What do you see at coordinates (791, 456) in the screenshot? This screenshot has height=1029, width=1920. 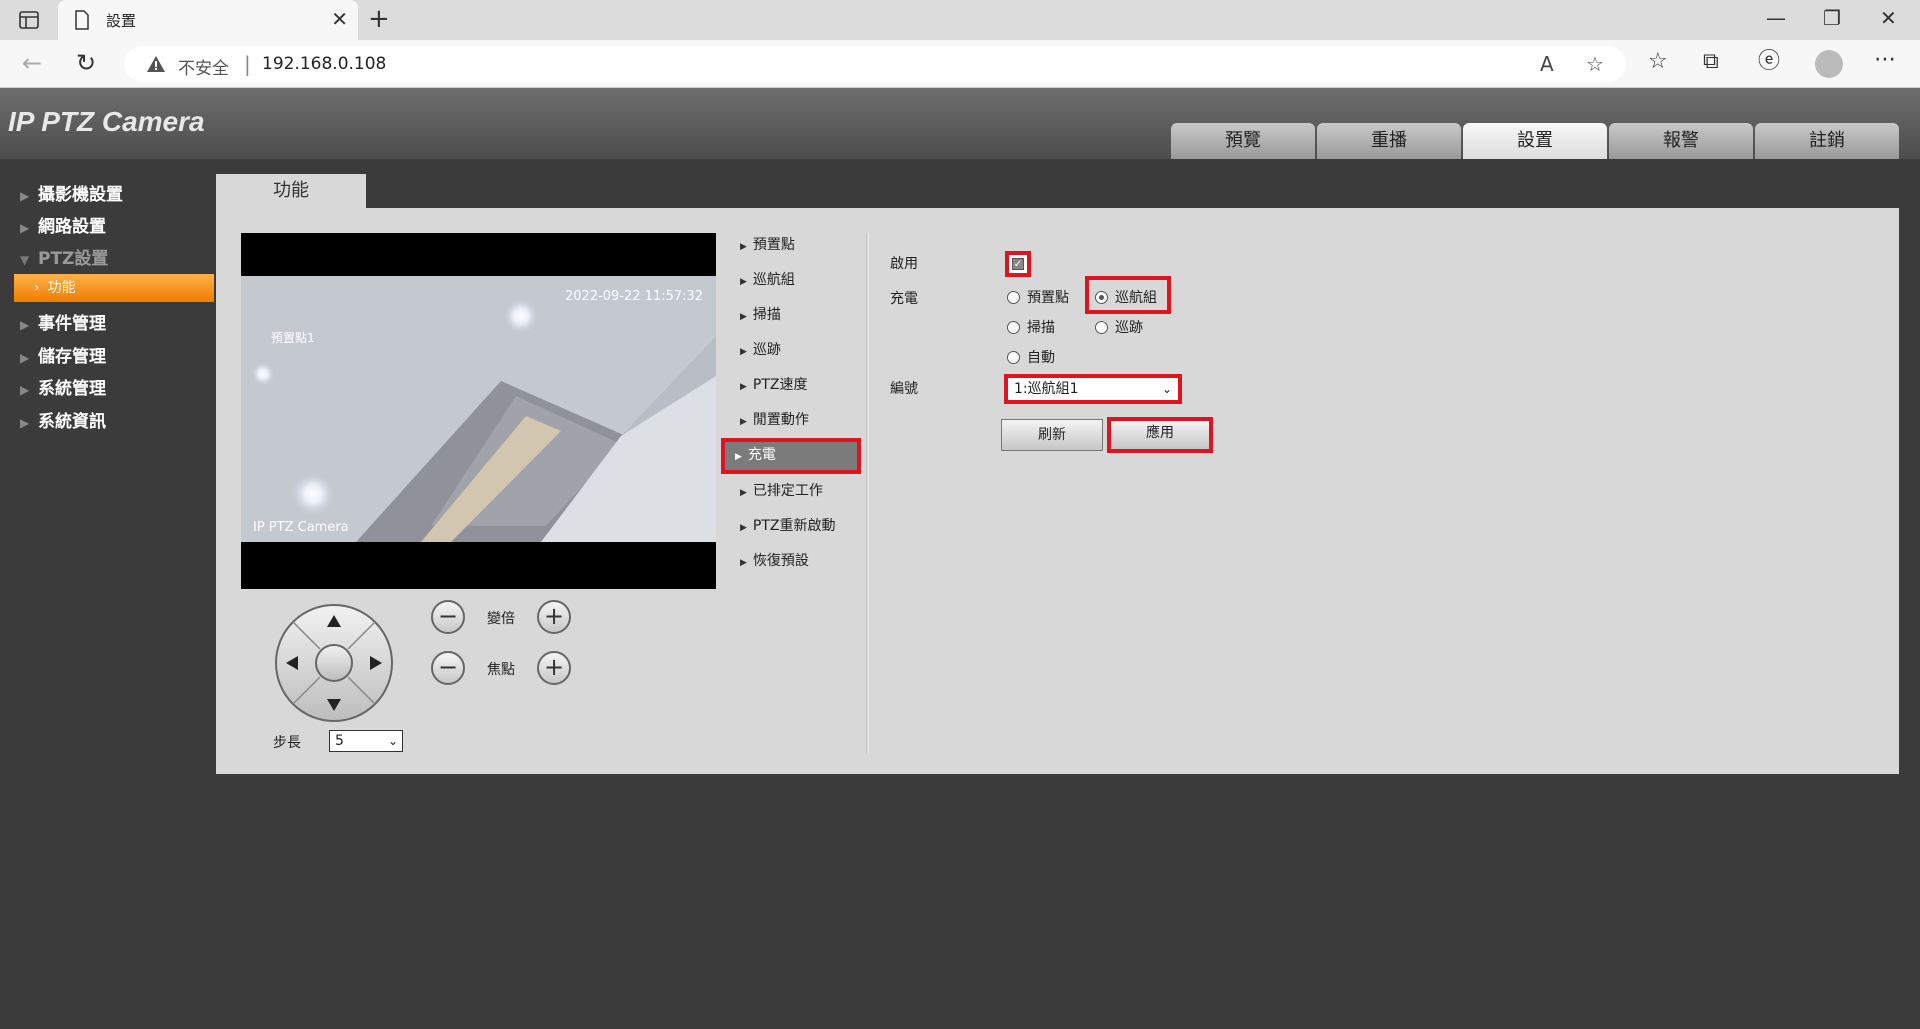 I see `menu-item-charge: ▶ 充電` at bounding box center [791, 456].